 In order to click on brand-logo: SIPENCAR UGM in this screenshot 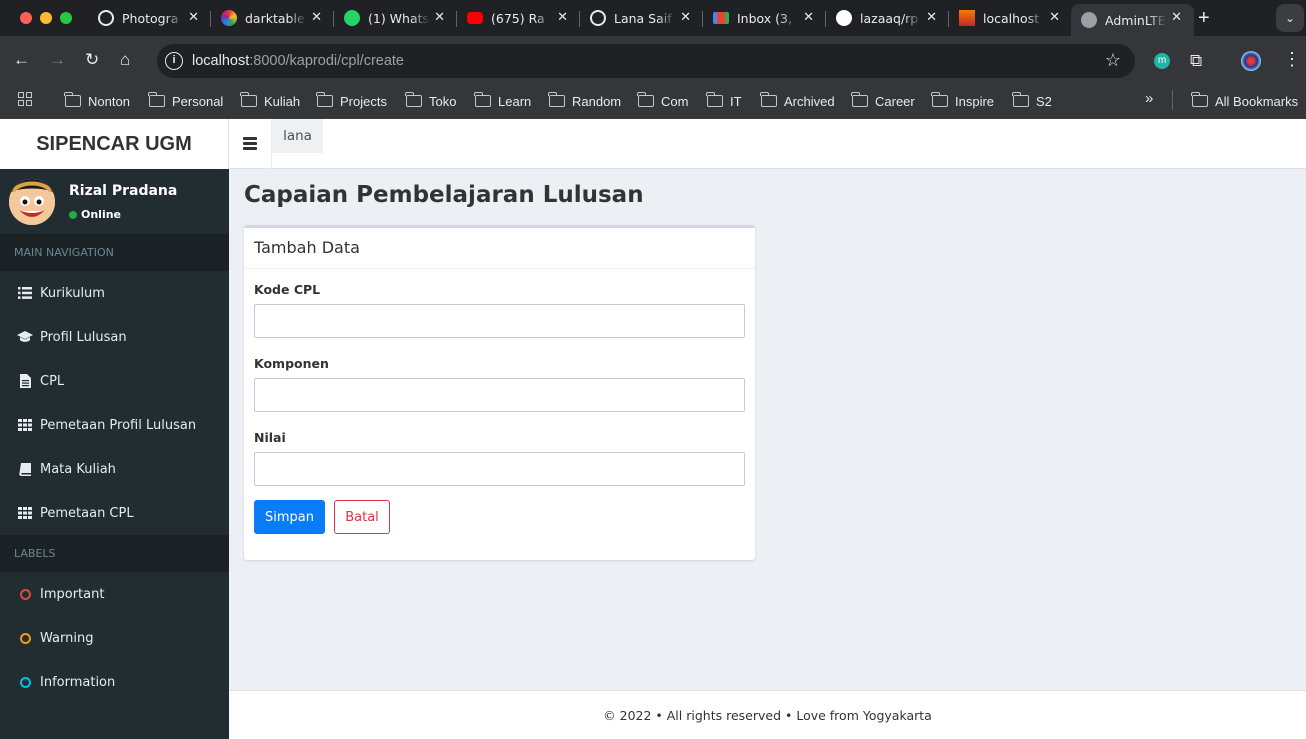, I will do `click(114, 144)`.